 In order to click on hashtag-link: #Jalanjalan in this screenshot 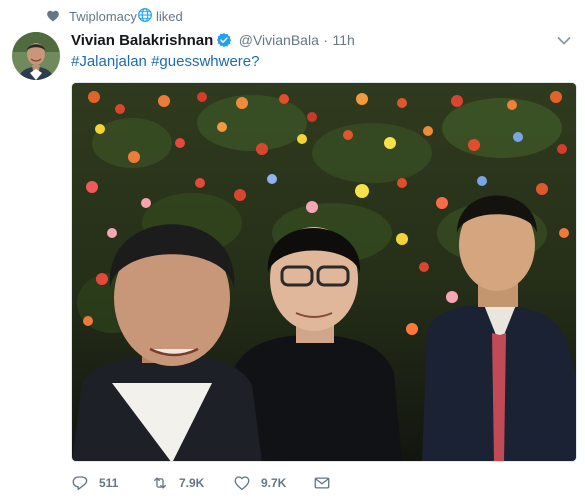, I will do `click(109, 61)`.